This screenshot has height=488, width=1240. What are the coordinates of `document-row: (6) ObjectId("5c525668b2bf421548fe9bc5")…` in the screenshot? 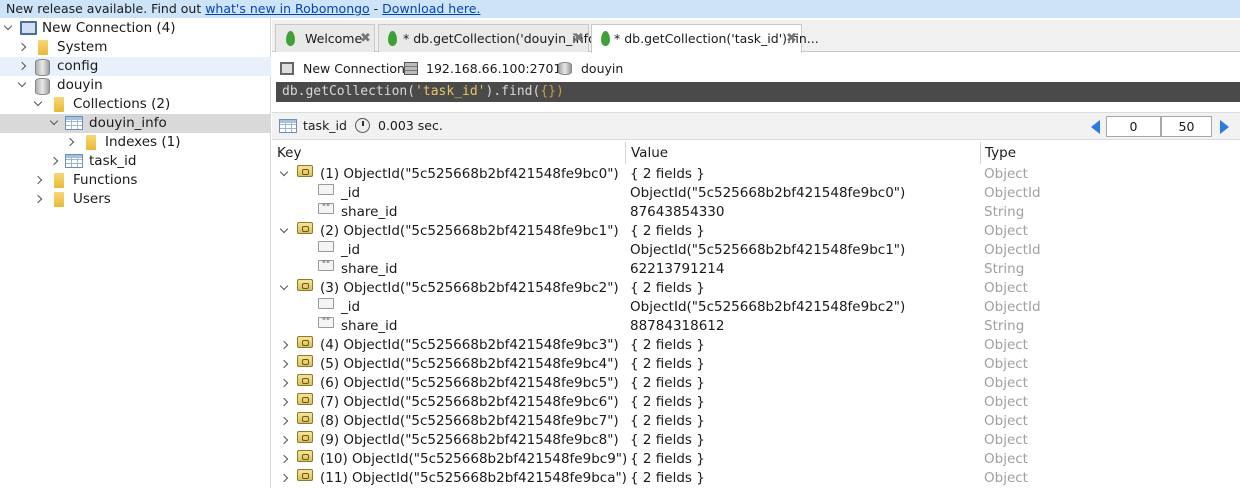 It's located at (756, 383).